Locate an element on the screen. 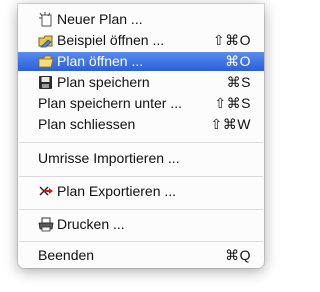  menu-item-save-plan-as: Plan speichern unter ... ⇧⌘S is located at coordinates (141, 103).